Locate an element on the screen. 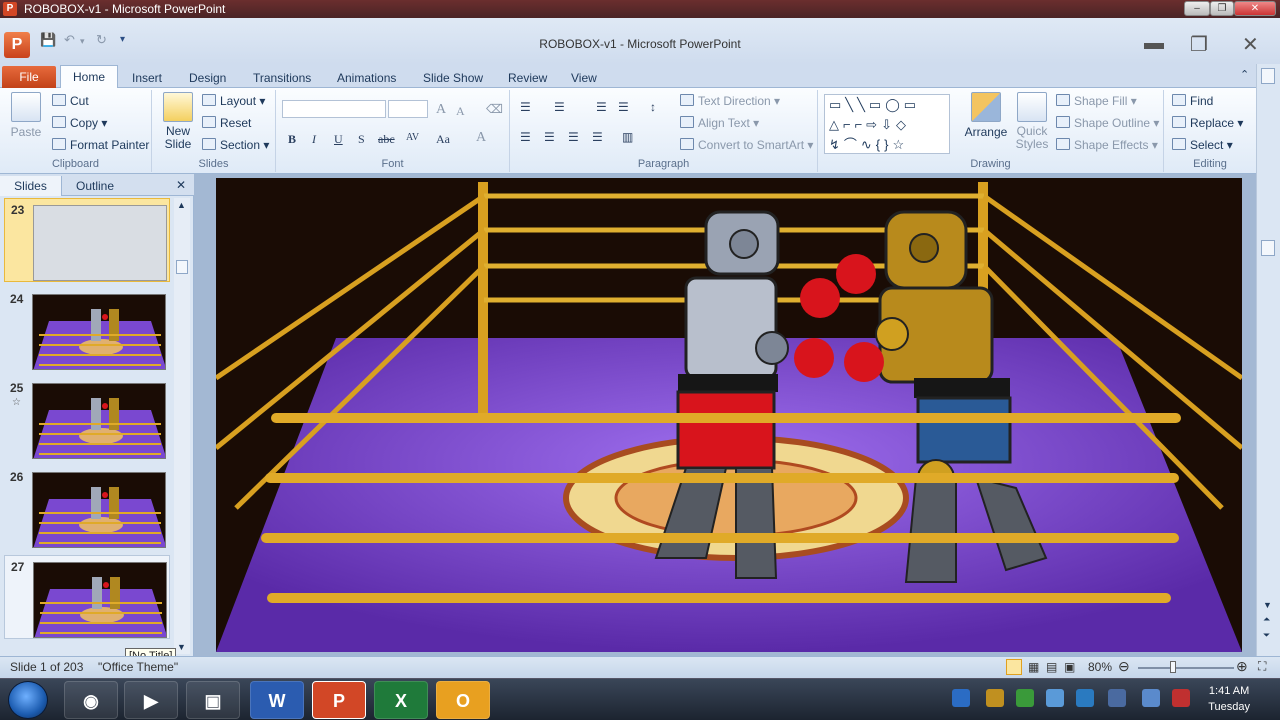  align-left-icon: ☰ is located at coordinates (525, 137).